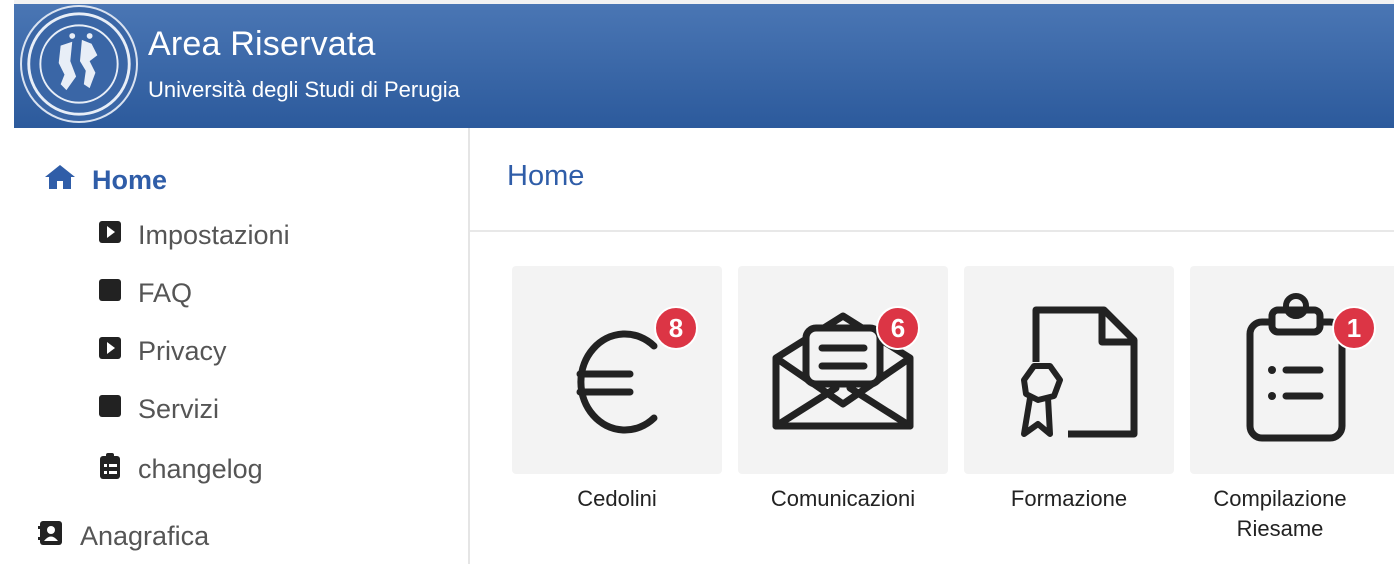 The image size is (1394, 564). I want to click on sidebar-item-label: Servizi, so click(179, 409).